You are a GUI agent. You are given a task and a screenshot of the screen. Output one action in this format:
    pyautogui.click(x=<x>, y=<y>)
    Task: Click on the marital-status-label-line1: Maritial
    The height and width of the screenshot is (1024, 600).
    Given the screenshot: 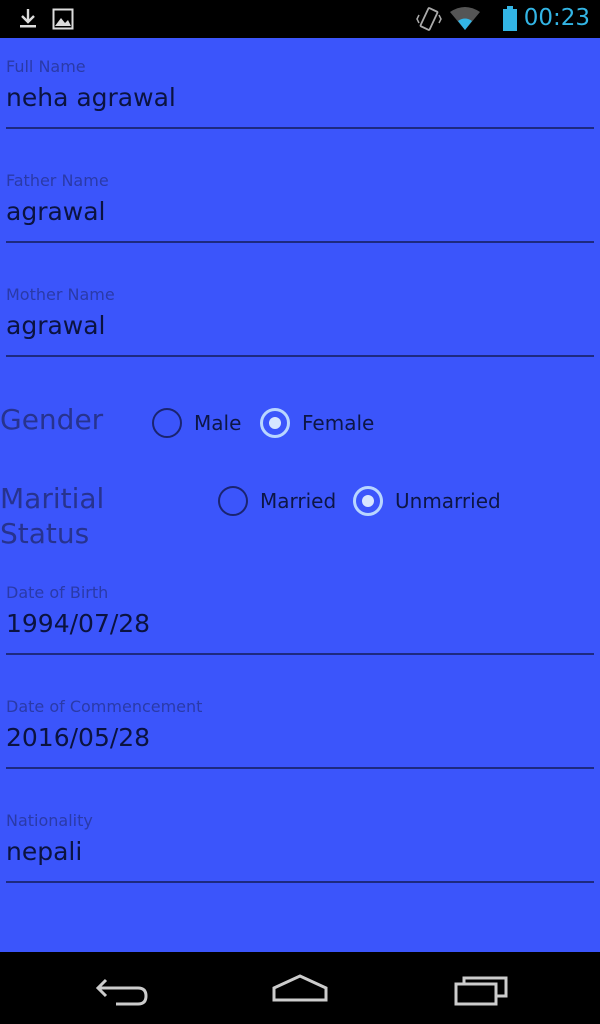 What is the action you would take?
    pyautogui.click(x=52, y=498)
    